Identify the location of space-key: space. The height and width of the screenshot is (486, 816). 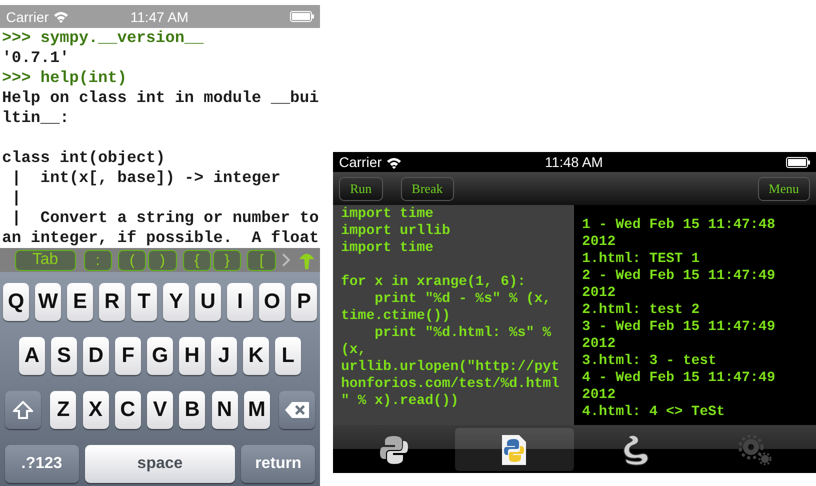
(160, 464).